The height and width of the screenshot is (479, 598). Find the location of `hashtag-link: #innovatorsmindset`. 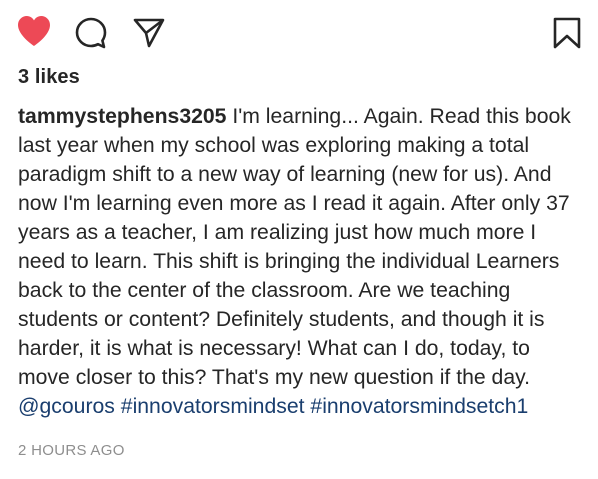

hashtag-link: #innovatorsmindset is located at coordinates (213, 406).